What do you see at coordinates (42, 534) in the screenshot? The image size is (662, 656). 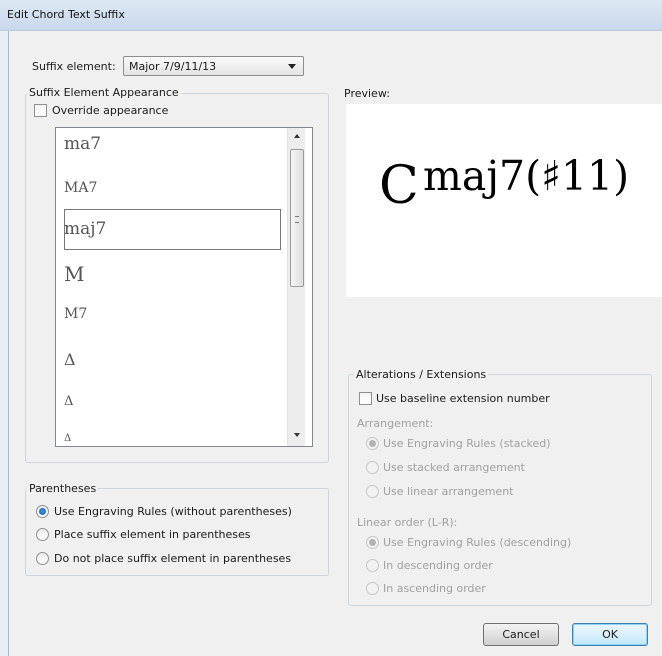 I see `parentheses-place-radio` at bounding box center [42, 534].